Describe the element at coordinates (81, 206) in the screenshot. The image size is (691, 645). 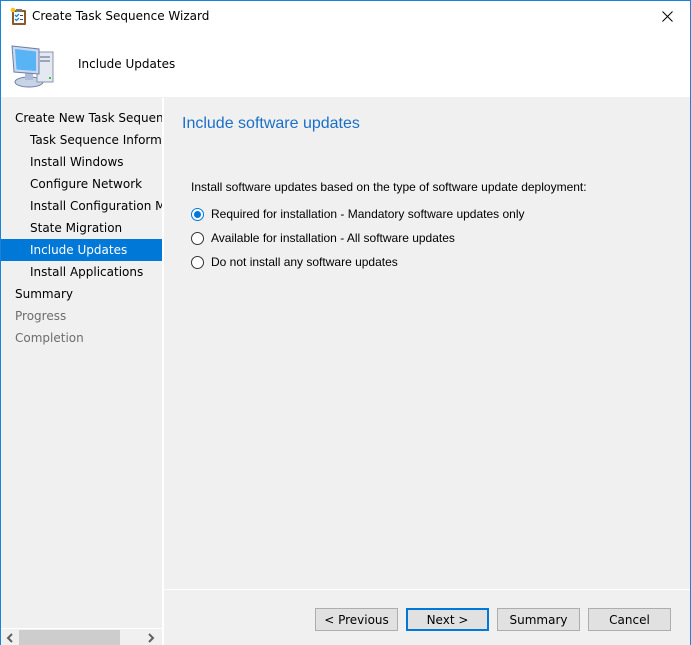
I see `sidebar-item-install-configuration-manager: Install Configuration Manager` at that location.